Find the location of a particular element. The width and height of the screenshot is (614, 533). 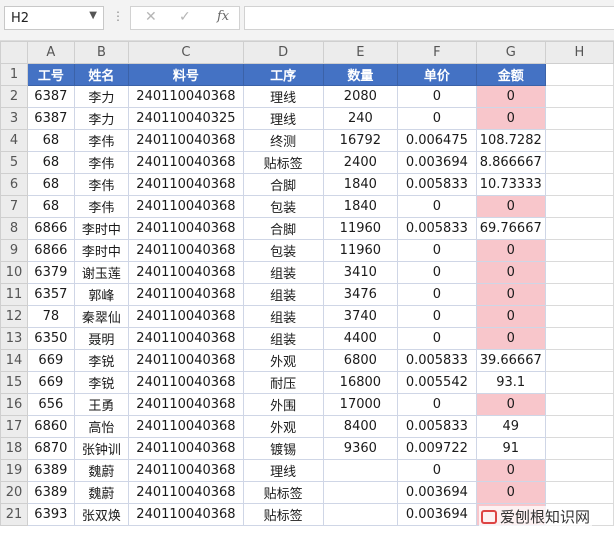

cell-quantity: 9360 is located at coordinates (360, 448).